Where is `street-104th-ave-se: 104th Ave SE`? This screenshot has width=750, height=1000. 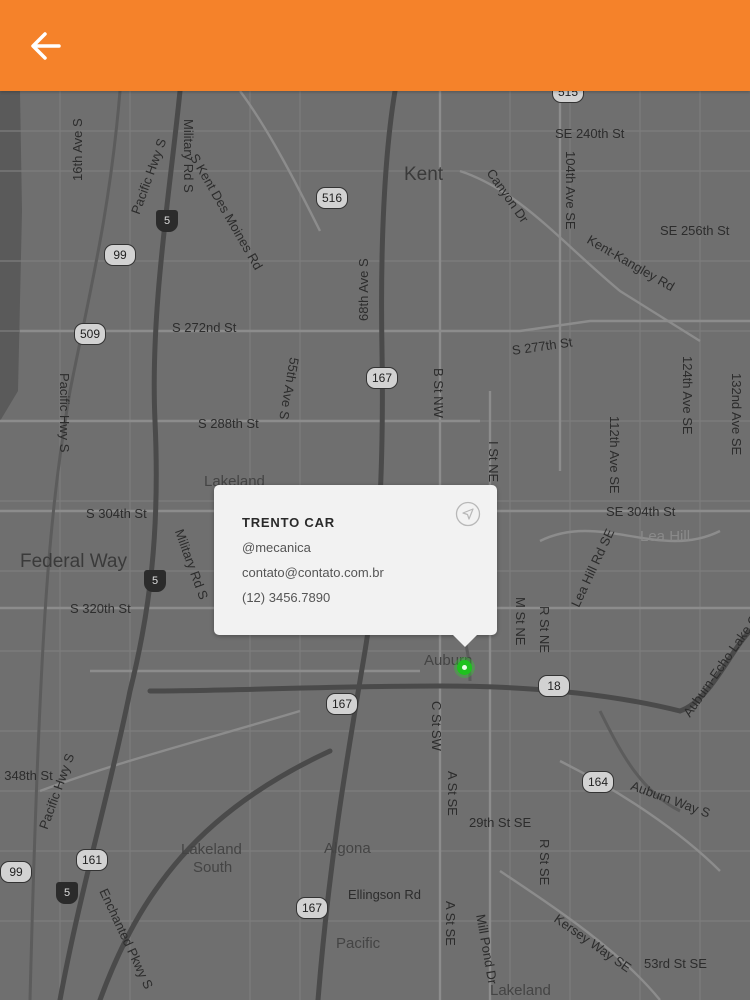
street-104th-ave-se: 104th Ave SE is located at coordinates (570, 190).